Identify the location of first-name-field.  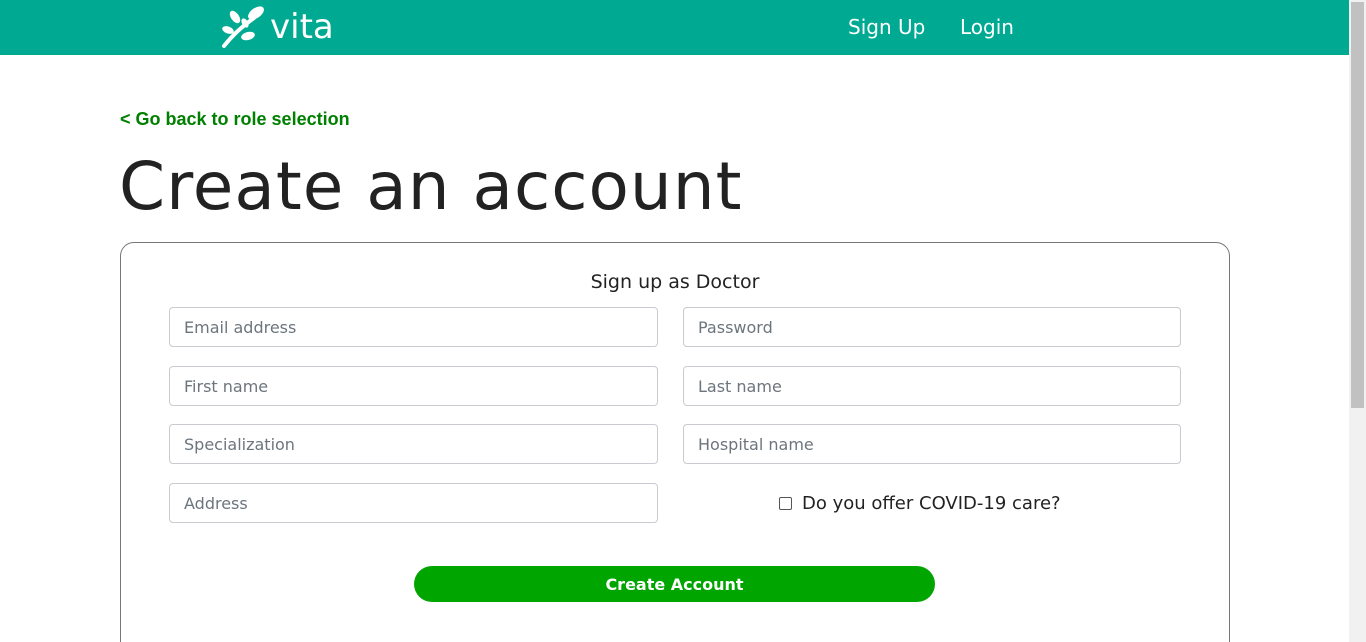
(413, 386).